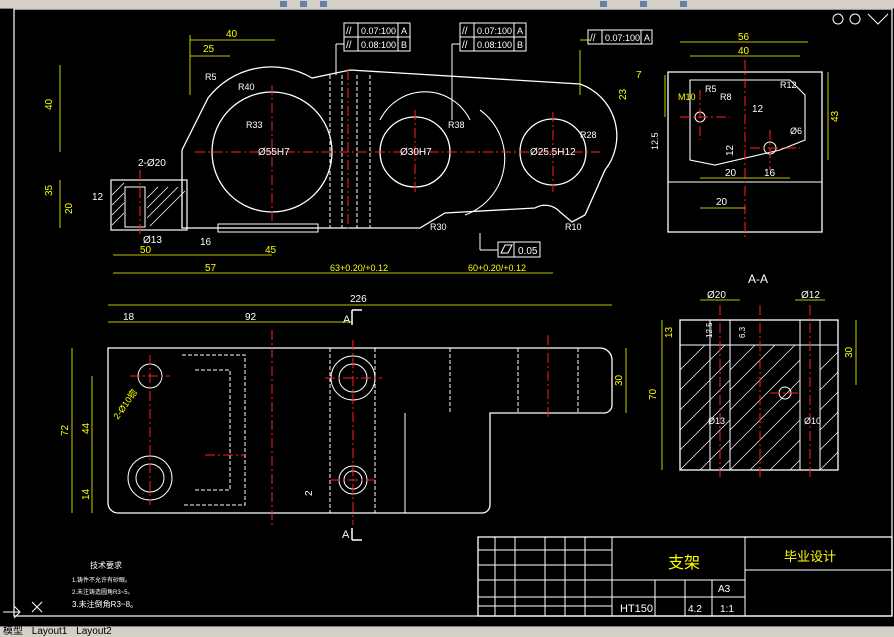 The image size is (894, 637). I want to click on side-dim-23: 23, so click(623, 94).